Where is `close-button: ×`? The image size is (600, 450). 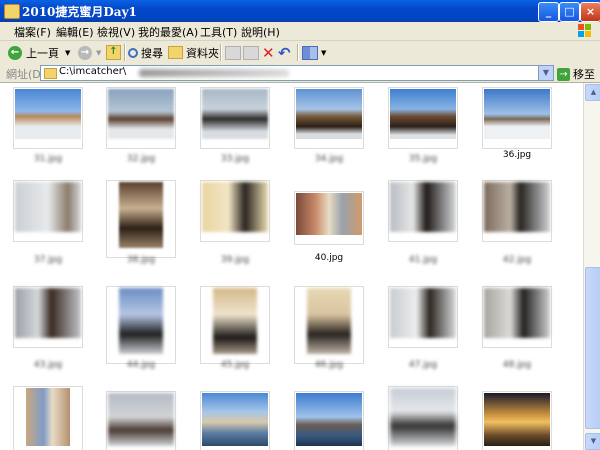 close-button: × is located at coordinates (590, 12).